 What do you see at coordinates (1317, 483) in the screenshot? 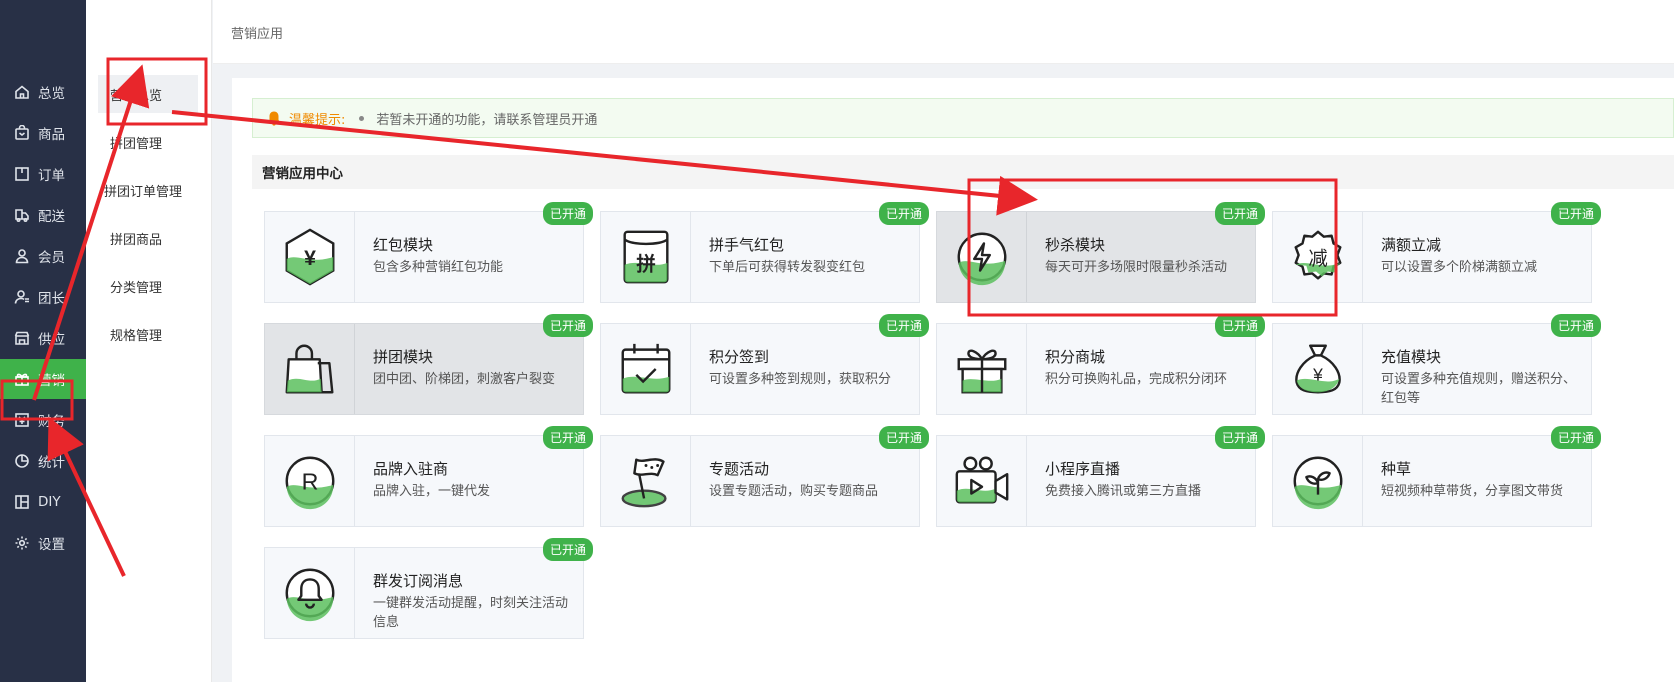
I see `sprout-icon` at bounding box center [1317, 483].